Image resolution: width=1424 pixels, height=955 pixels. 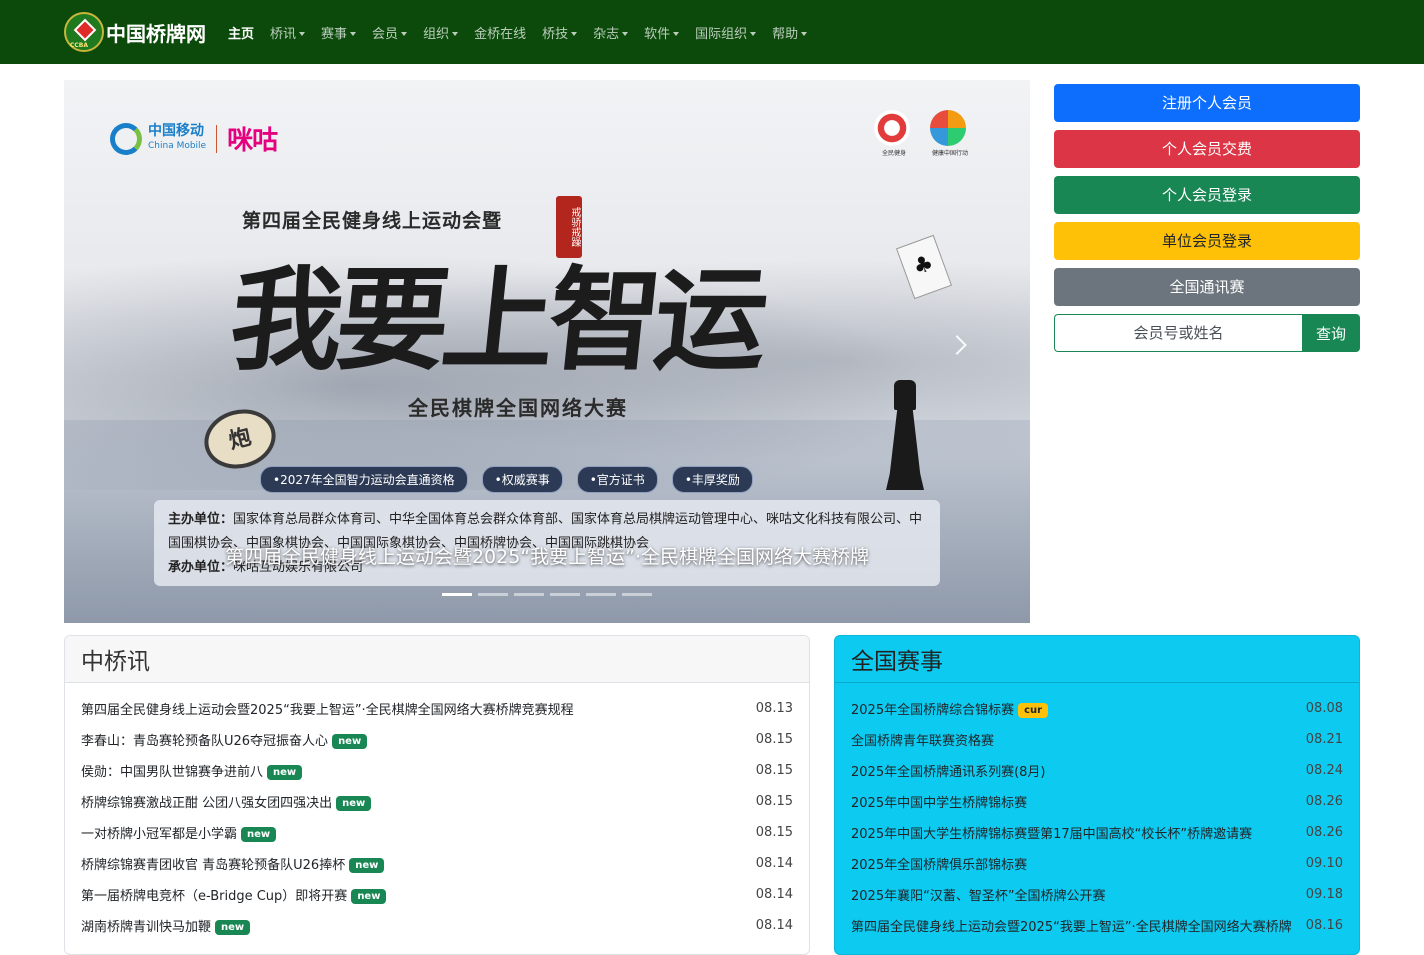 What do you see at coordinates (437, 739) in the screenshot?
I see `news-row: 李春山：青岛赛轮预备队U26夺冠振奋人心 new 08.15` at bounding box center [437, 739].